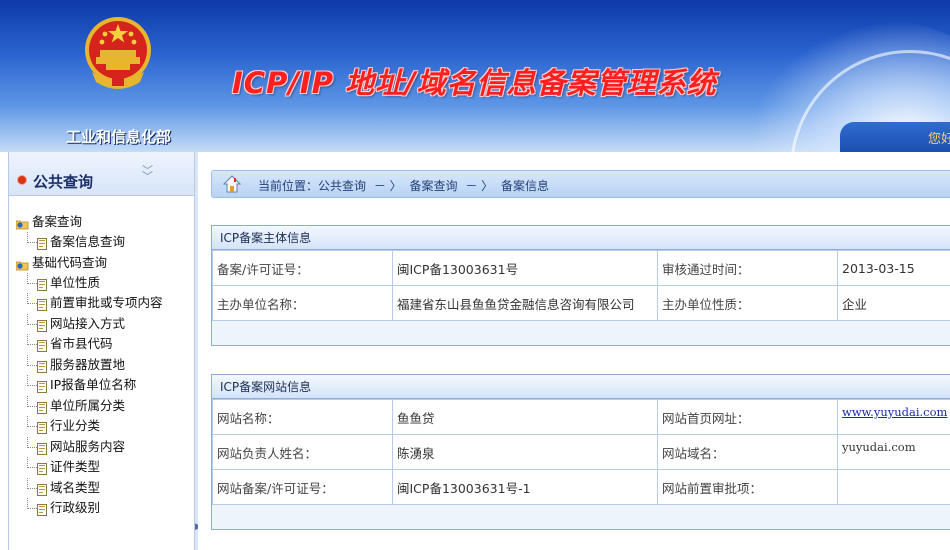  I want to click on tree-item: 省市县代码, so click(105, 344).